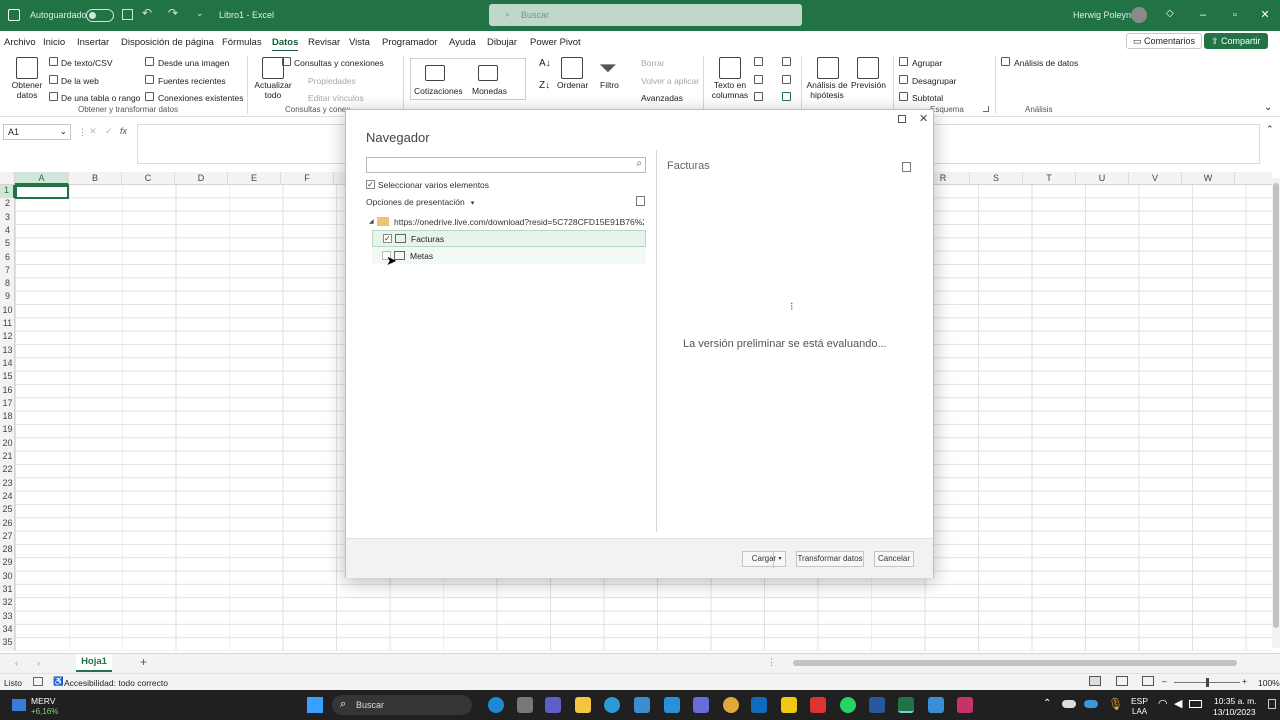 This screenshot has width=1280, height=720. I want to click on redo-icon: ↷, so click(173, 13).